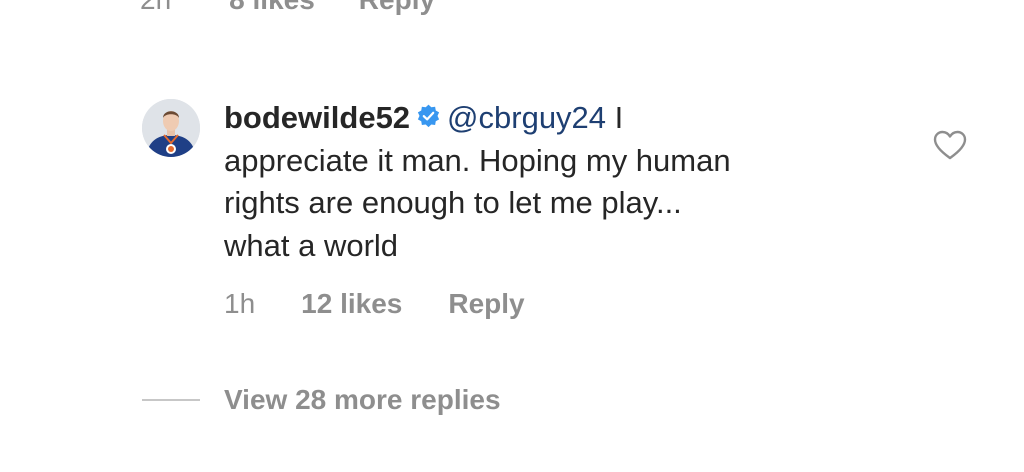  Describe the element at coordinates (351, 304) in the screenshot. I see `comment-likes: 12 likes` at that location.